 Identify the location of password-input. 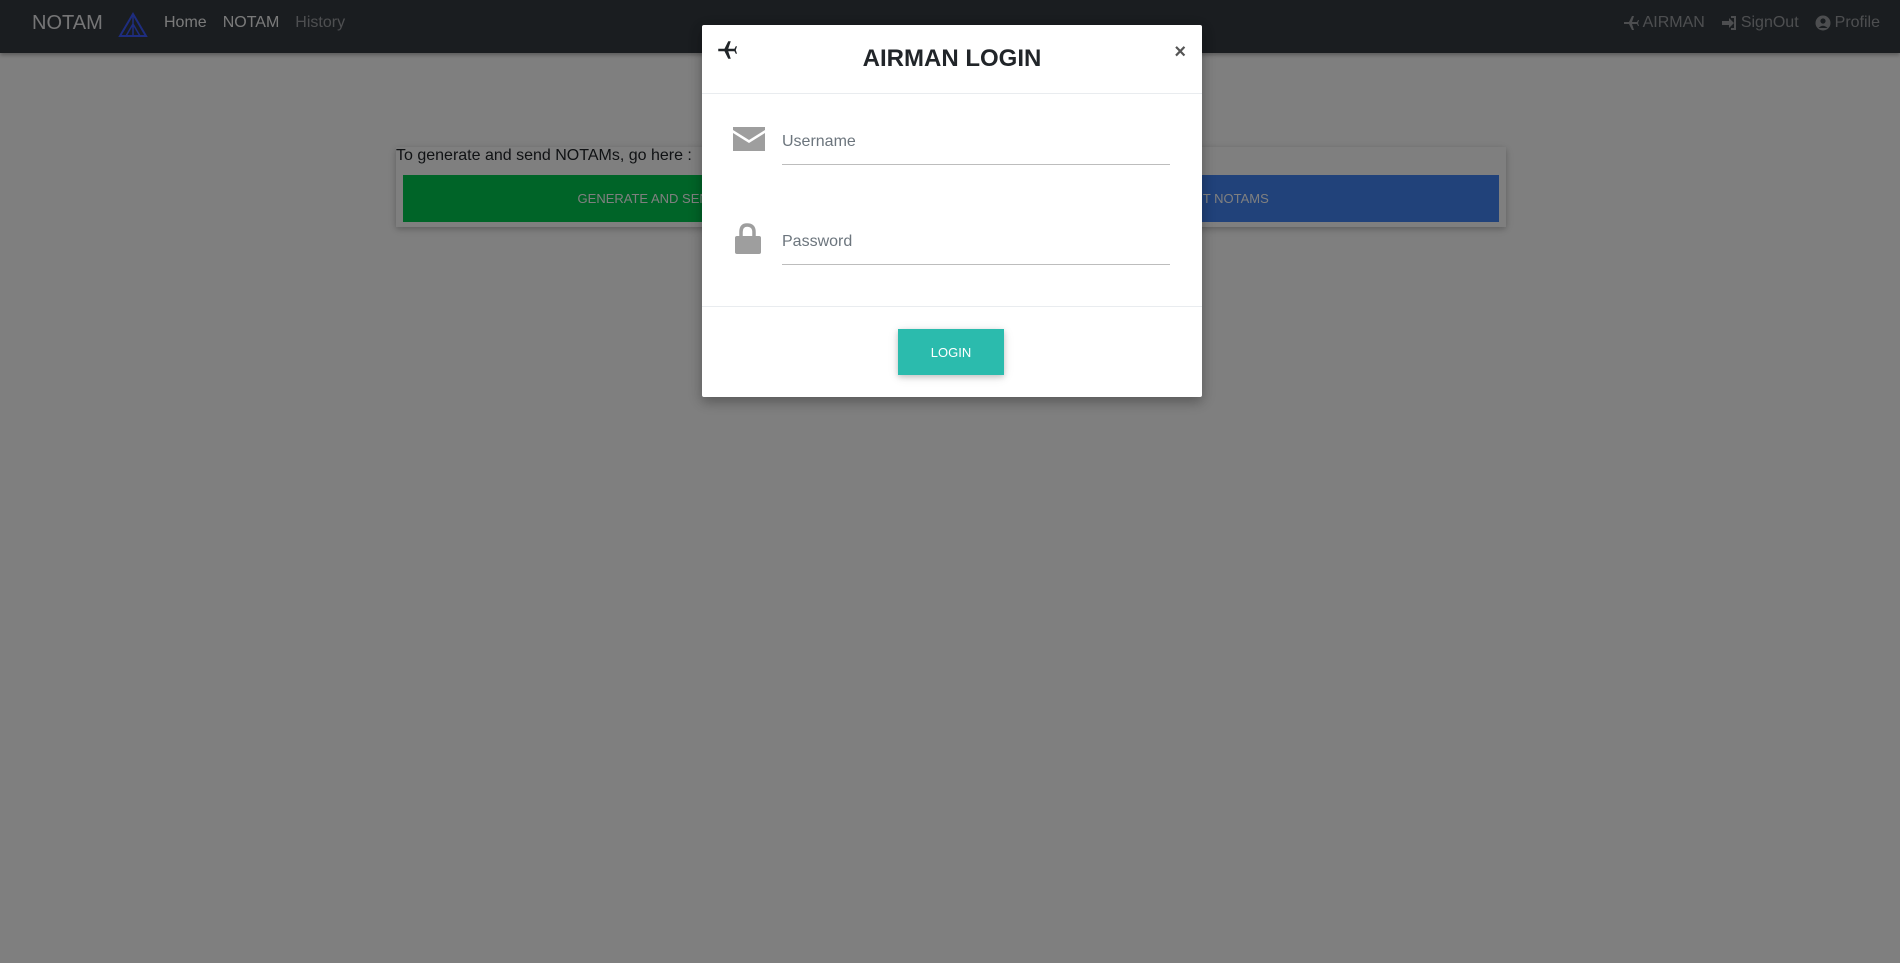
(976, 242).